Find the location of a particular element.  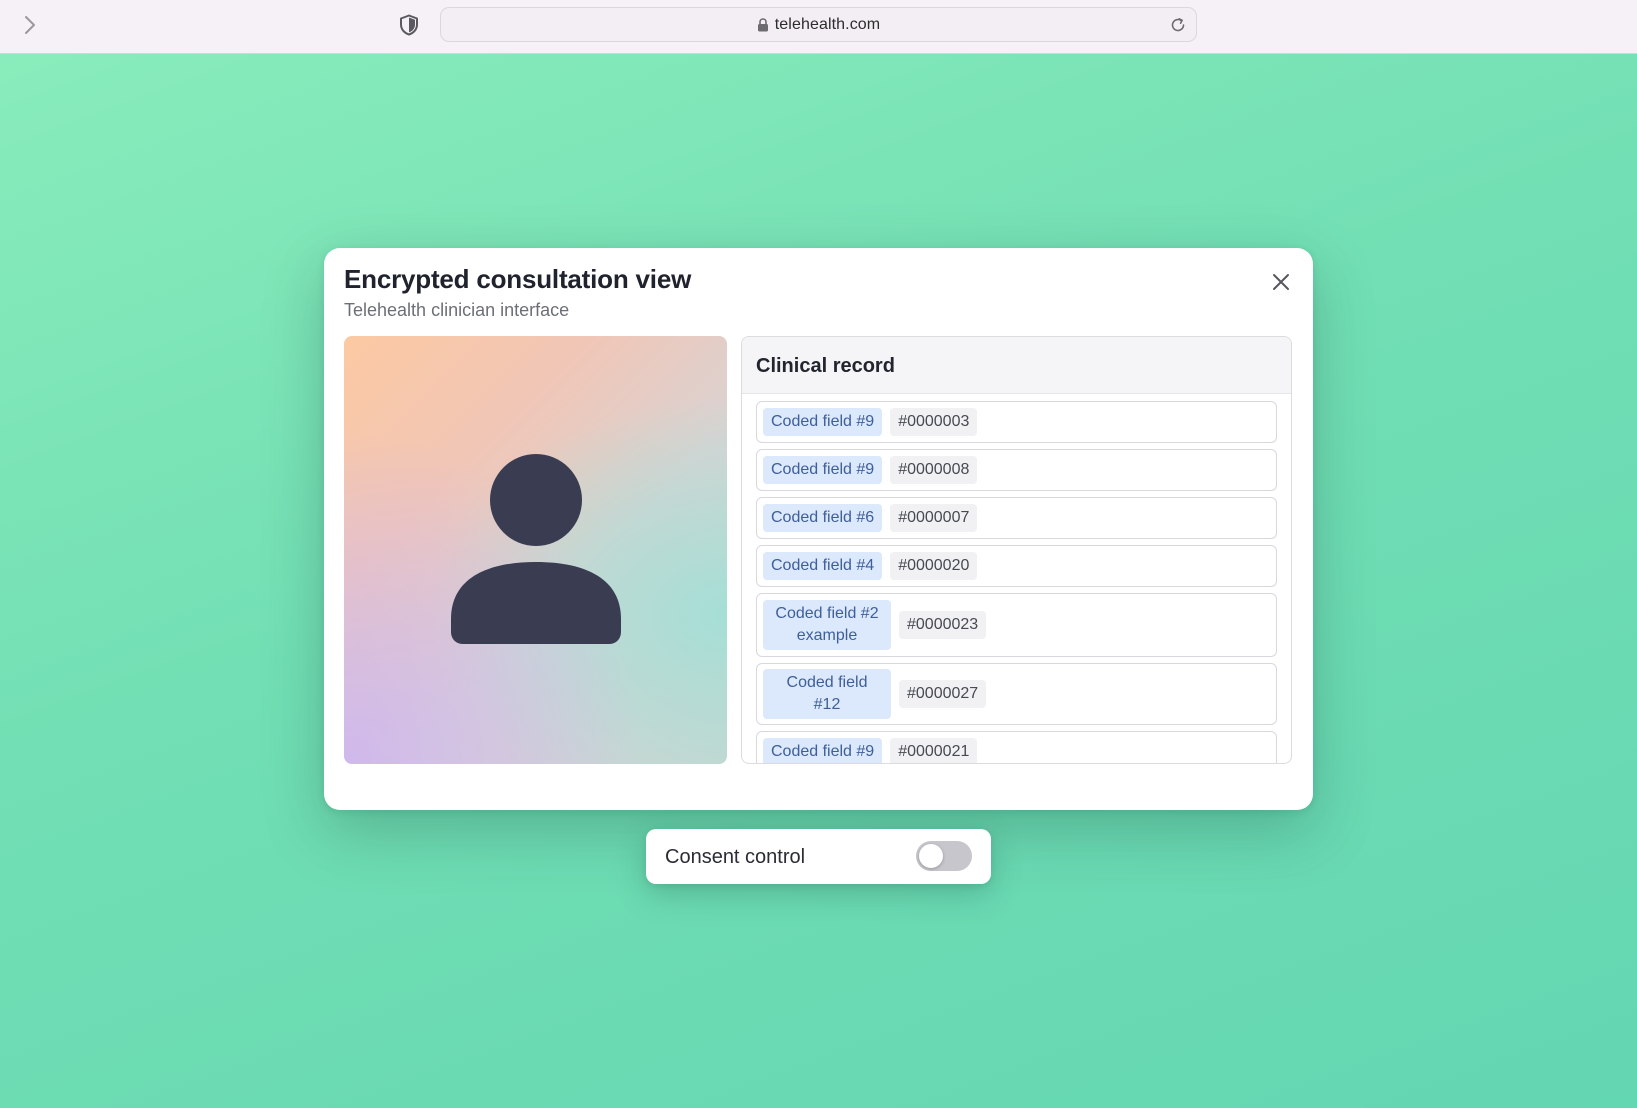

field-tag: Coded field #6 is located at coordinates (823, 518).